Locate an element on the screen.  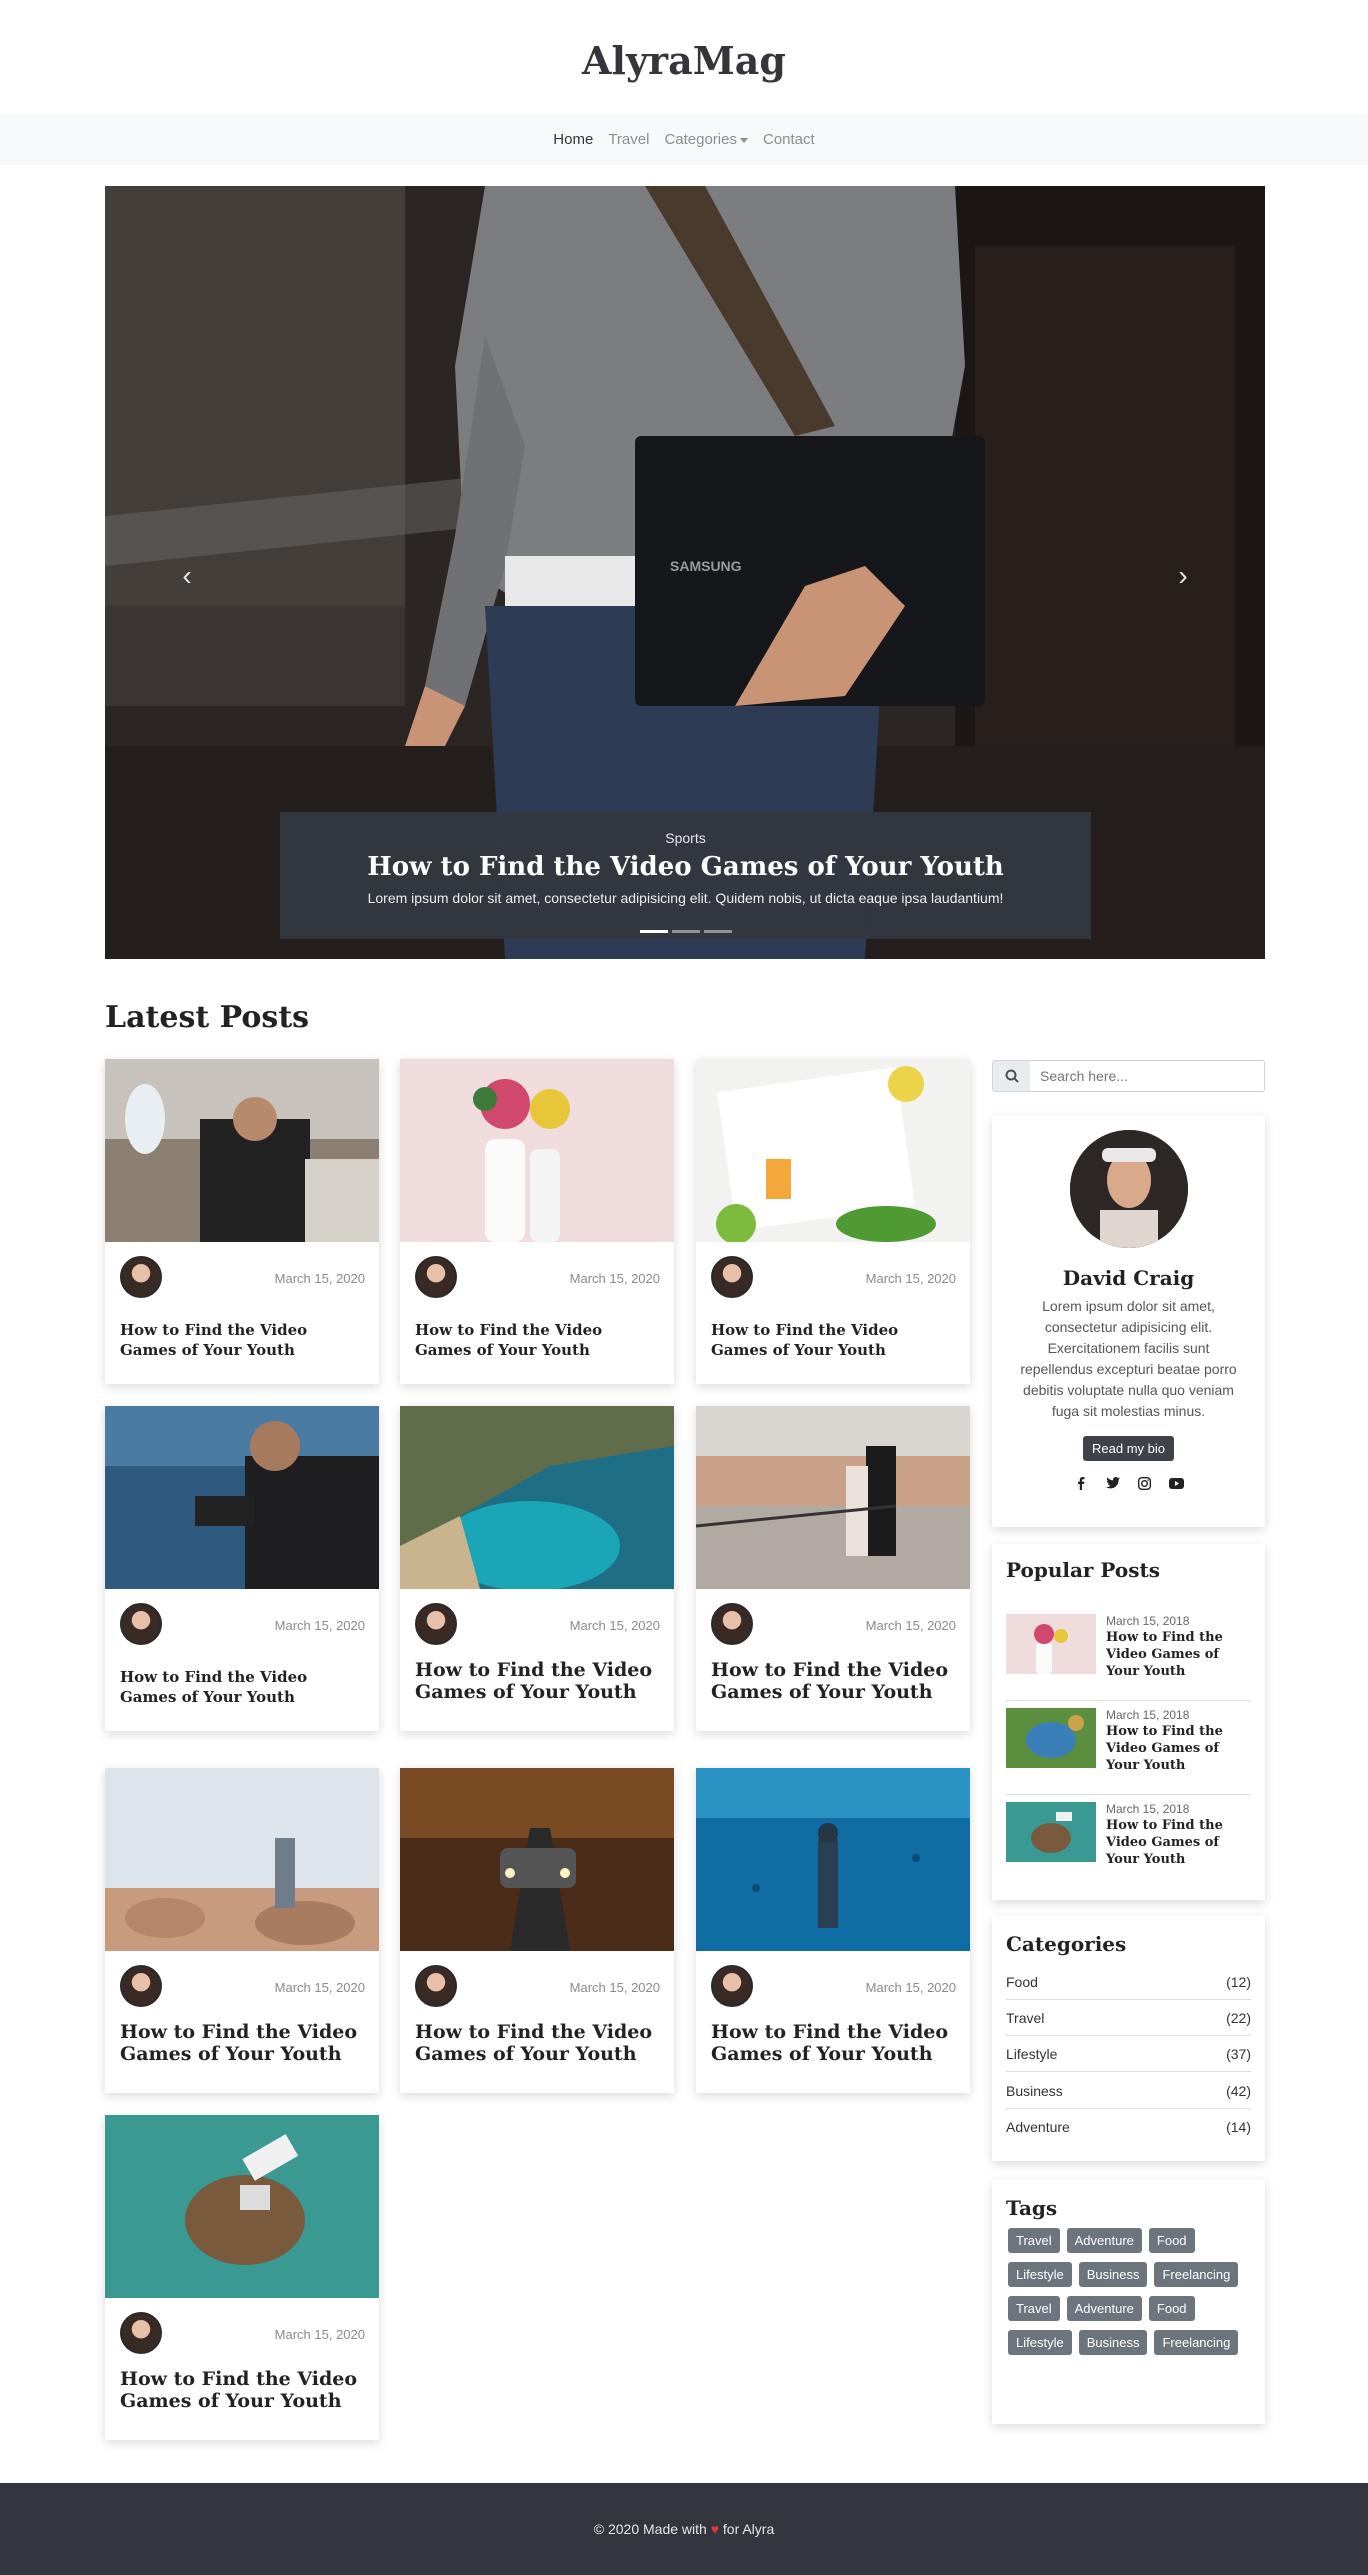
youtube-icon is located at coordinates (1177, 1483).